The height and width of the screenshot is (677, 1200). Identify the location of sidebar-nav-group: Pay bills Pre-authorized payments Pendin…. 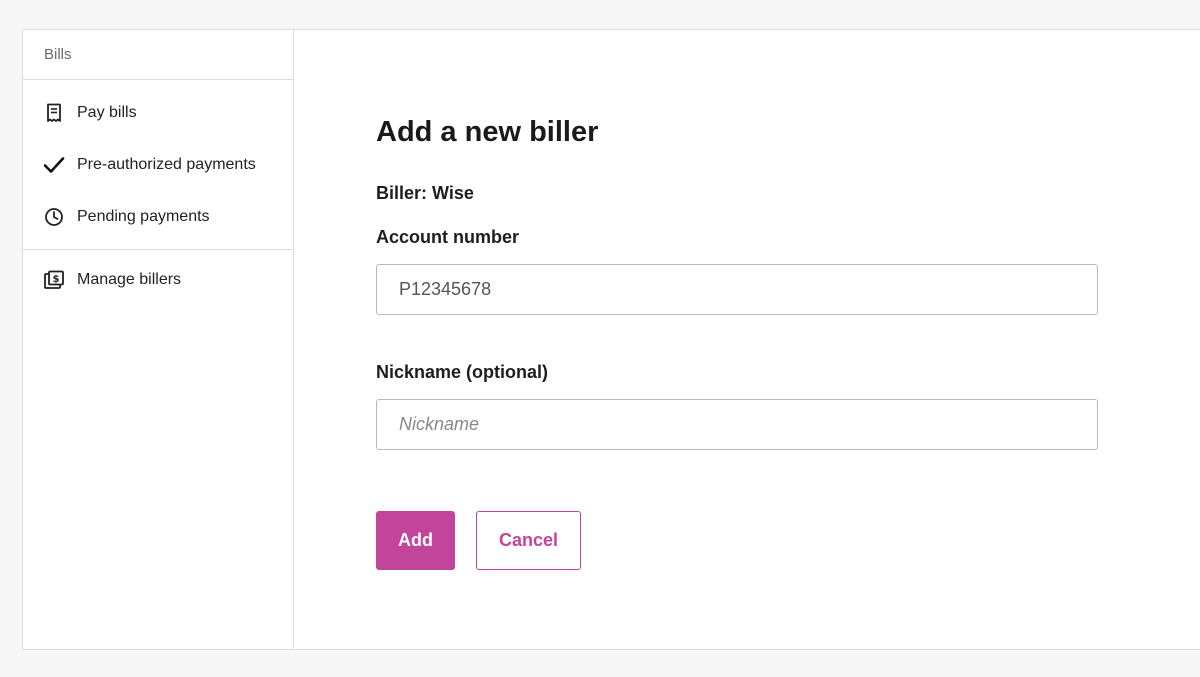
(158, 165).